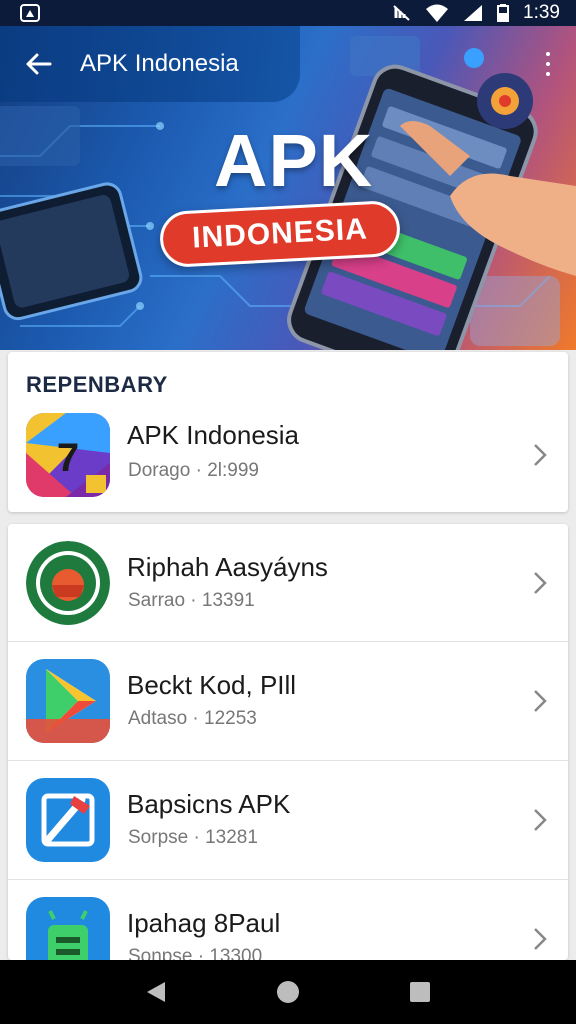 The height and width of the screenshot is (1024, 576). Describe the element at coordinates (191, 600) in the screenshot. I see `app-meta: Sarrao · 13391` at that location.